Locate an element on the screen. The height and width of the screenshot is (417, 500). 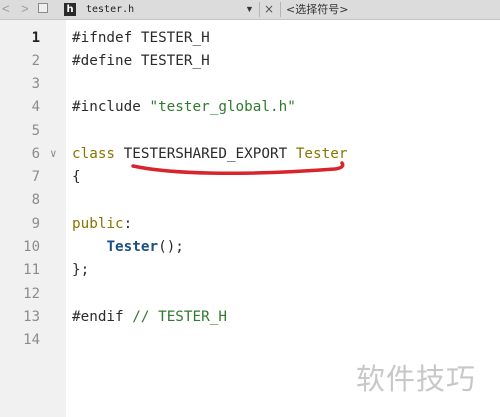
editor-toolbar: < > h tester.h ▼ × <选择符号> is located at coordinates (250, 10).